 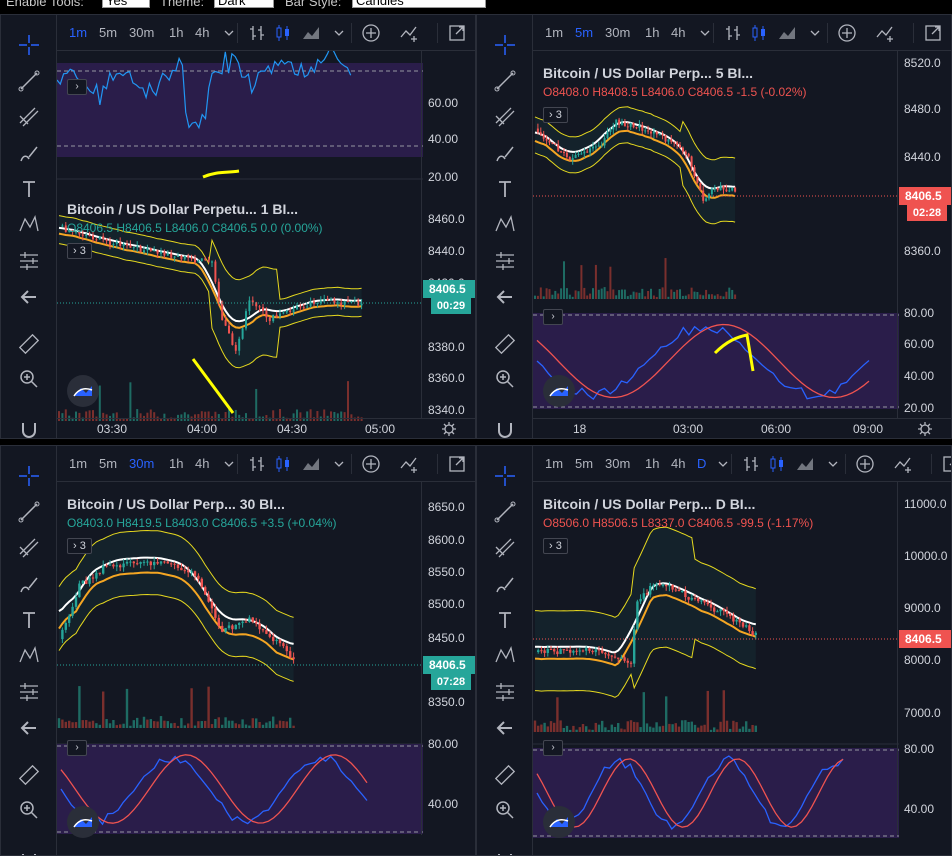 What do you see at coordinates (701, 463) in the screenshot?
I see `timeframe-D: D` at bounding box center [701, 463].